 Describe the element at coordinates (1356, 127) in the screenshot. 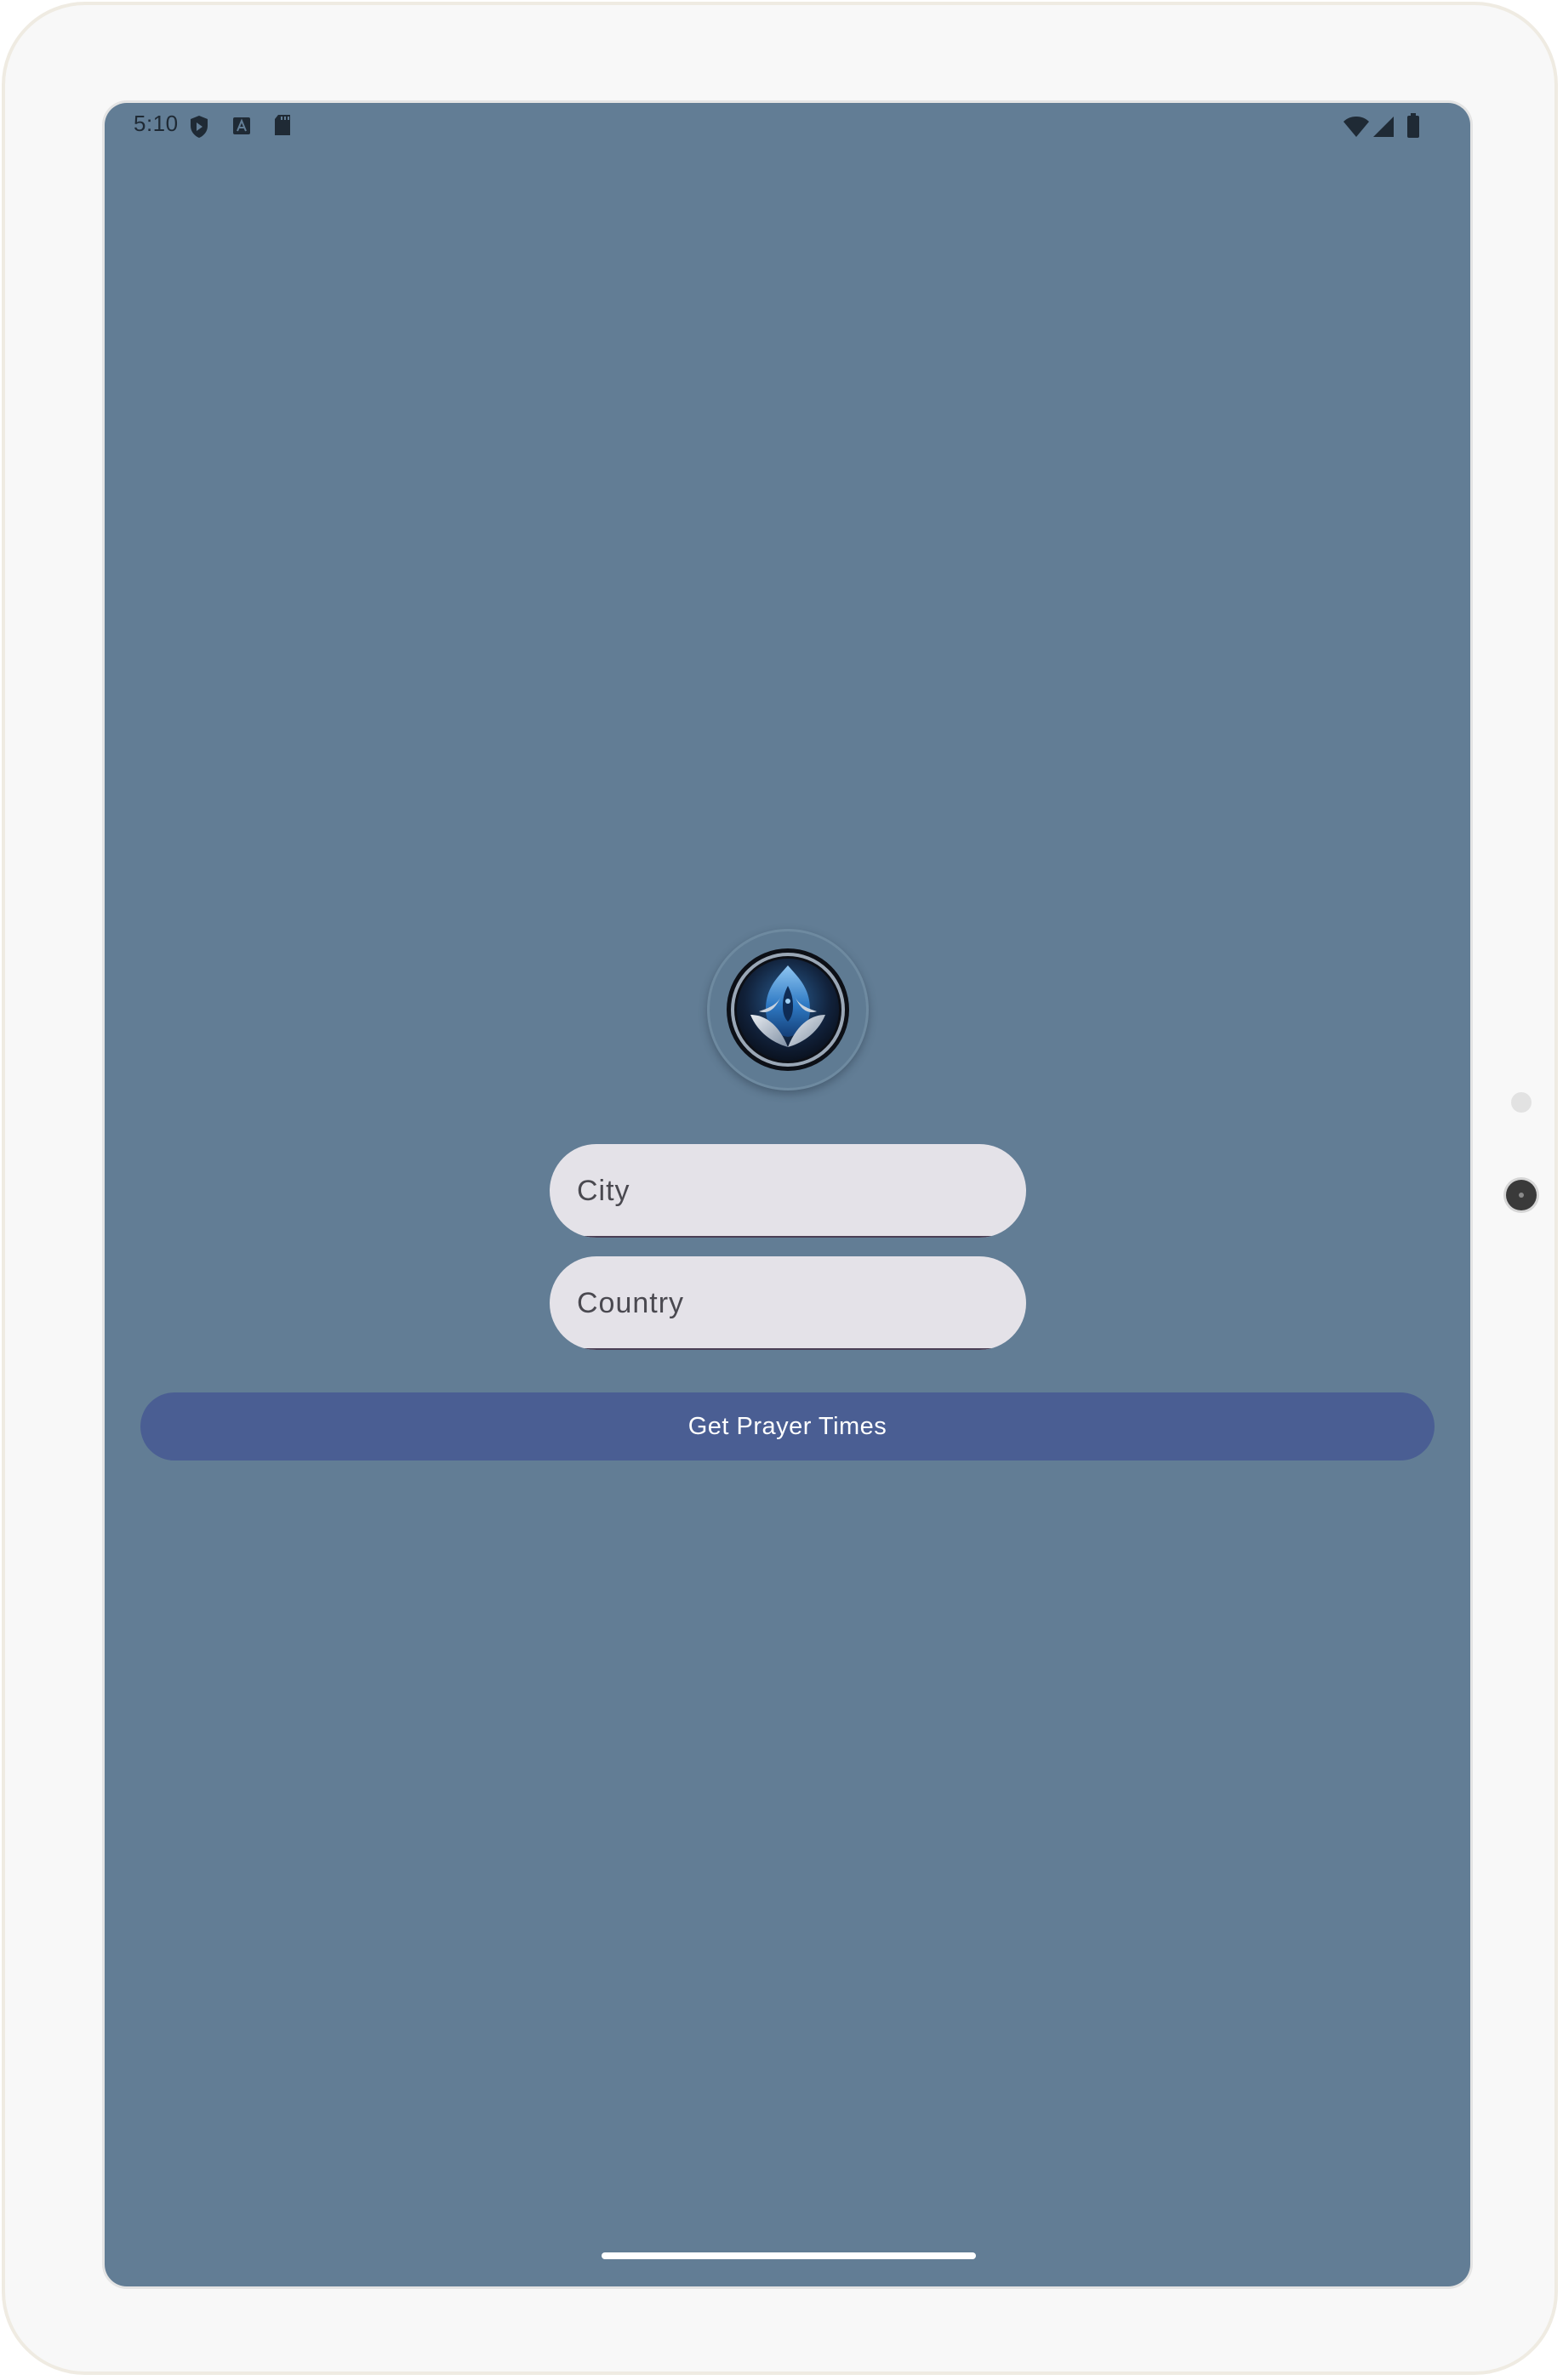

I see `wifi-icon` at that location.